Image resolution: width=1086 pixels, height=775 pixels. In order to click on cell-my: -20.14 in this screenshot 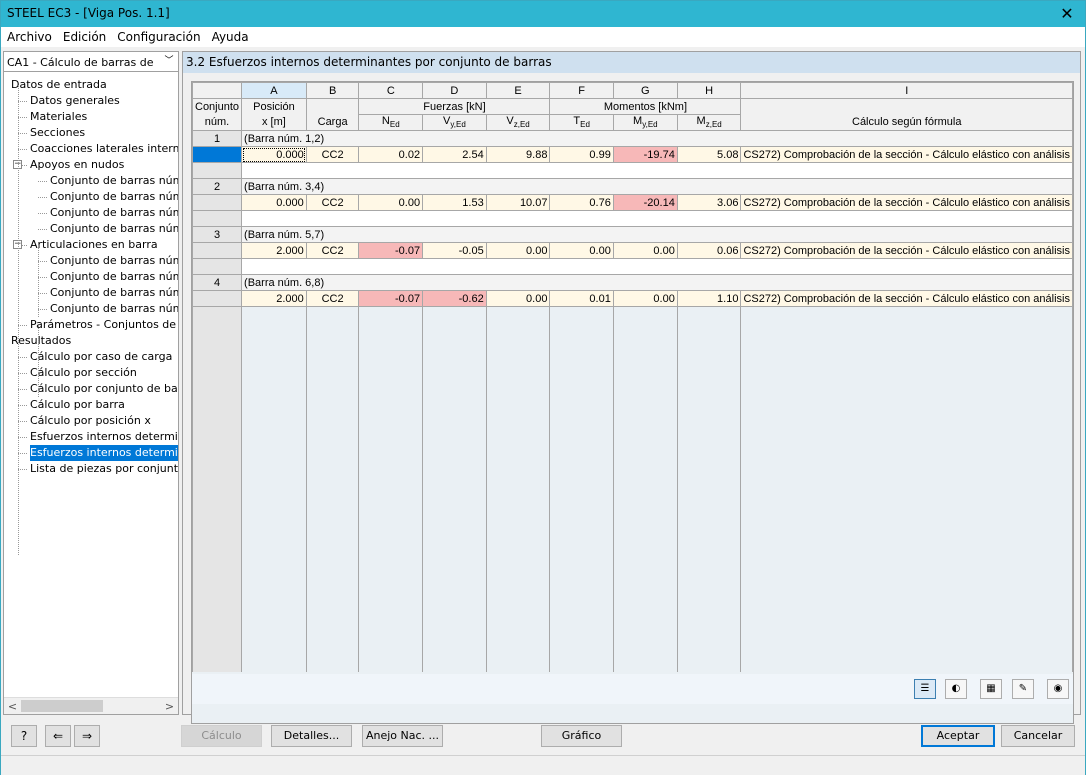, I will do `click(645, 202)`.